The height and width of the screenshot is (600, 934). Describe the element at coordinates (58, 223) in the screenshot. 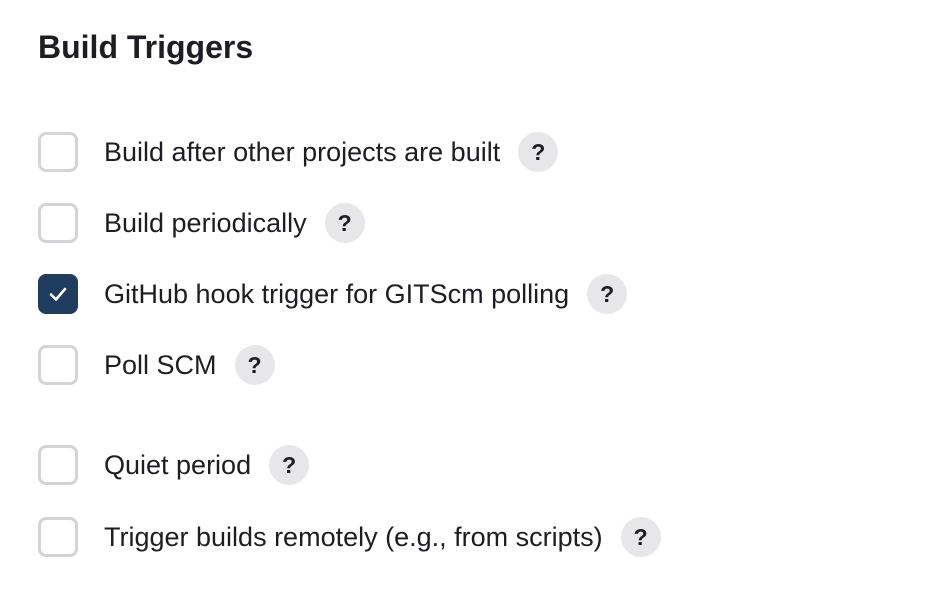

I see `build-periodically-checkbox` at that location.